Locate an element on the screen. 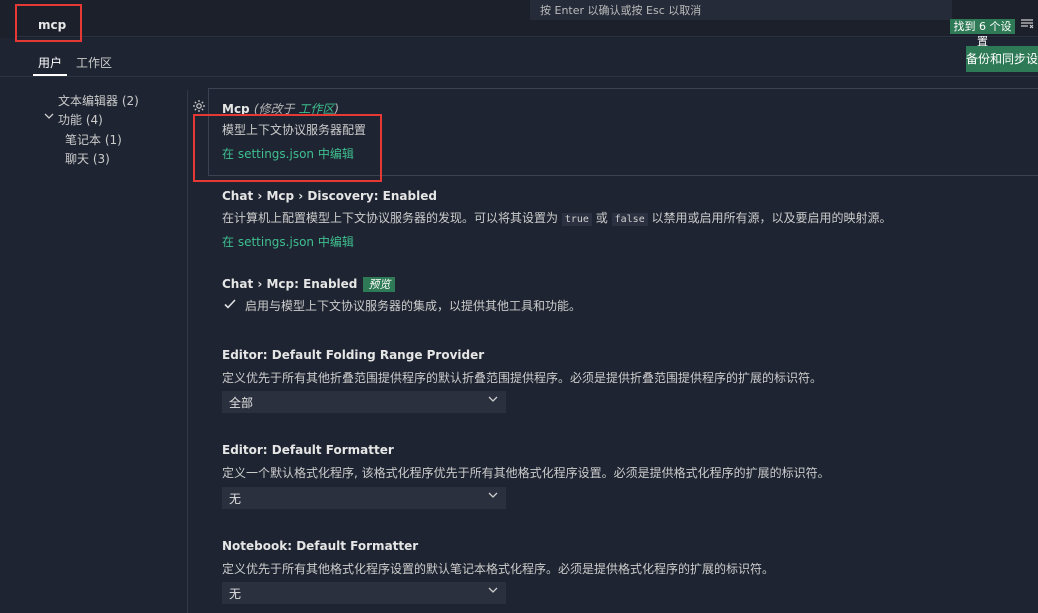 This screenshot has width=1038, height=613. search-underline is located at coordinates (527, 36).